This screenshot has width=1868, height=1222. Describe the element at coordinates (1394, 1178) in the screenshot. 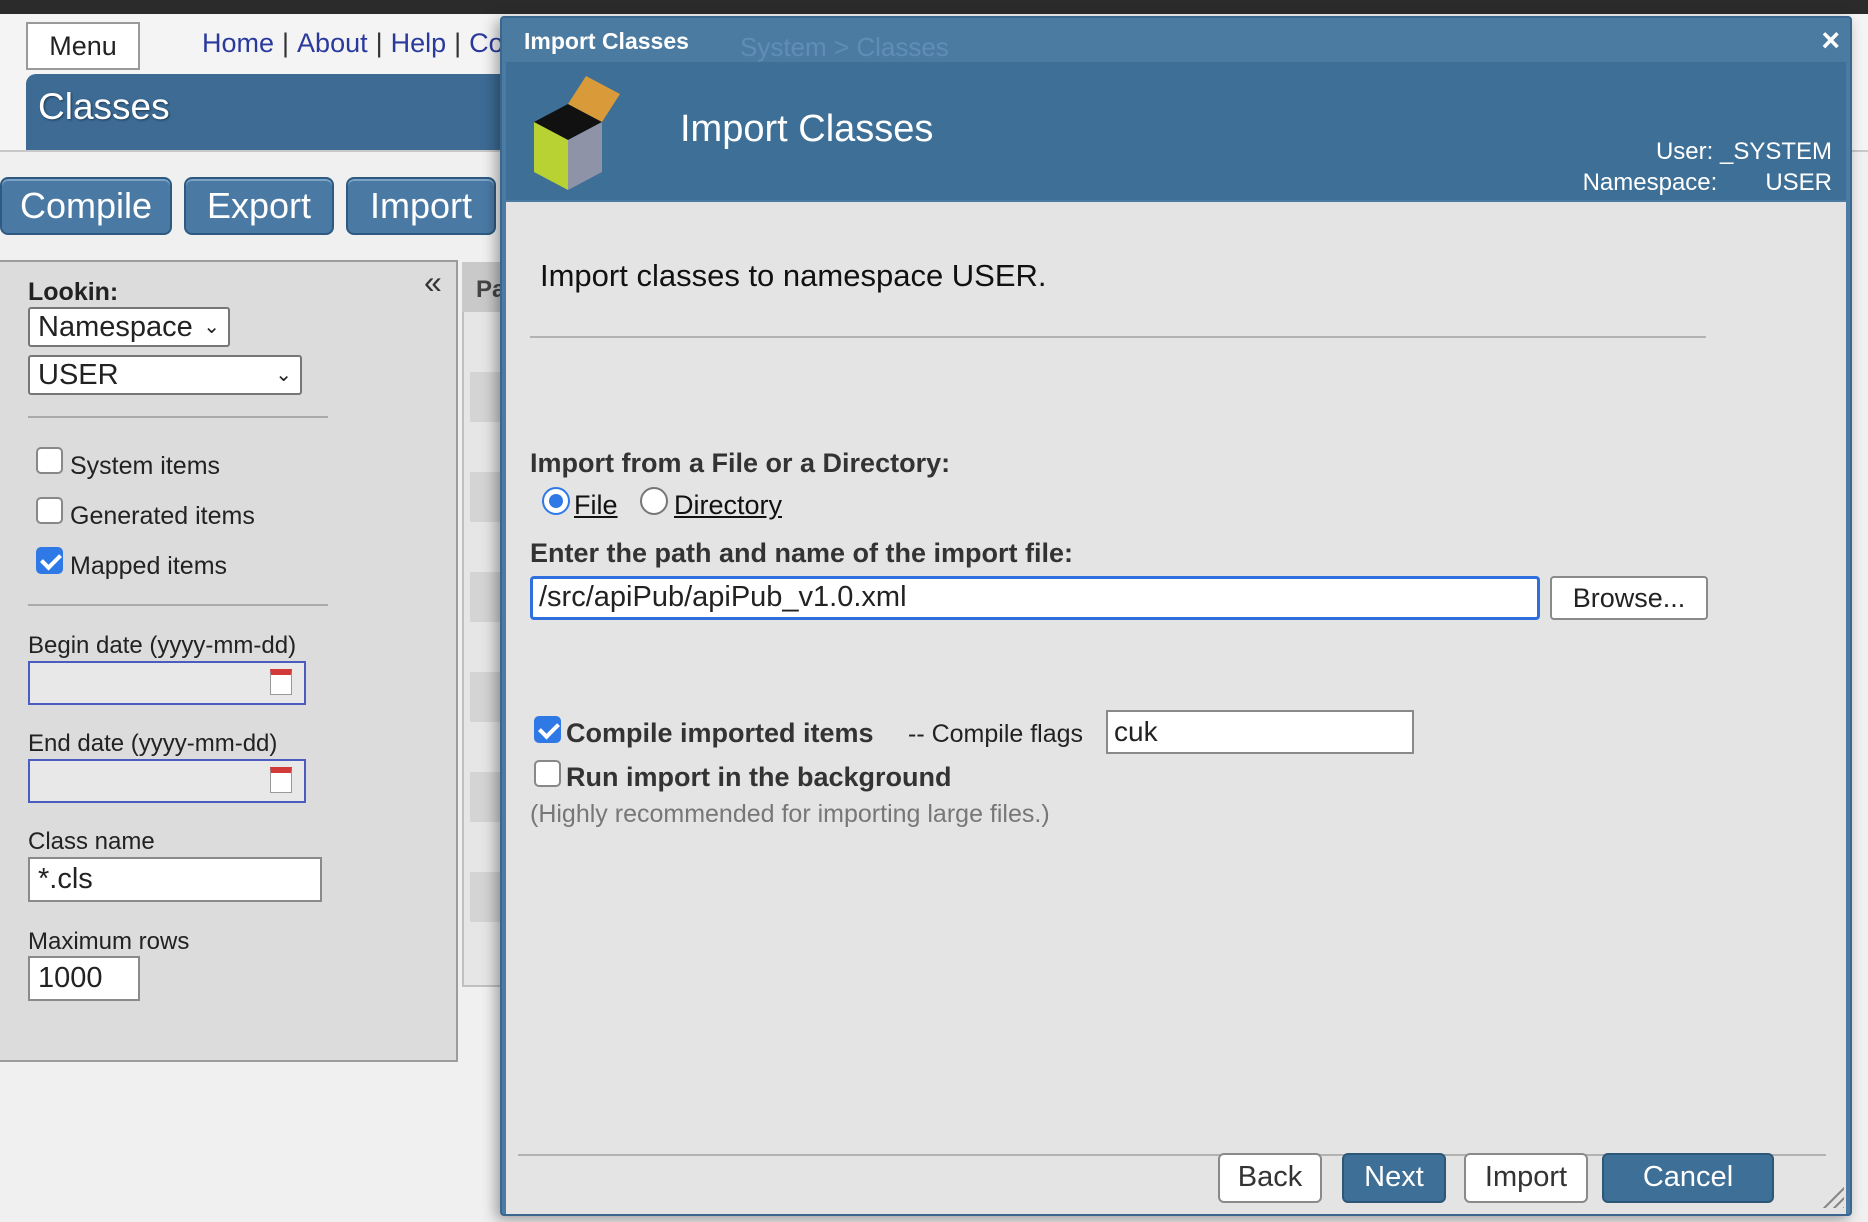

I see `next-button: Next` at that location.